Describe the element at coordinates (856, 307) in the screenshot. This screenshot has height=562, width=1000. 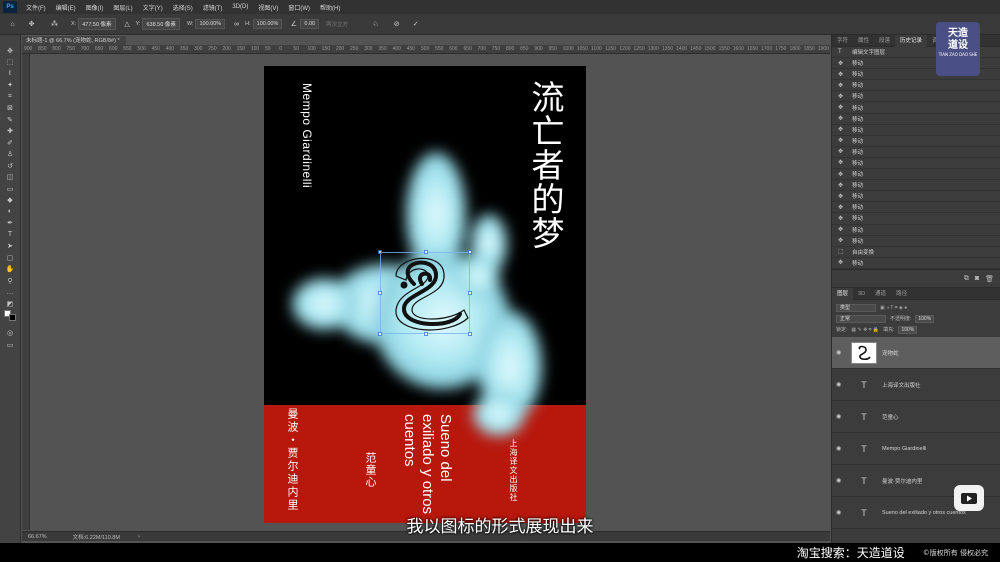
I see `layer-filter-select: 类型` at that location.